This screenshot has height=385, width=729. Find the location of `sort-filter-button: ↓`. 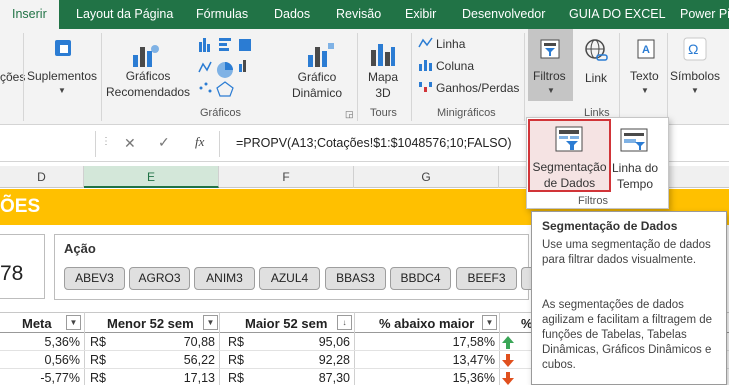

sort-filter-button: ↓ is located at coordinates (344, 322).